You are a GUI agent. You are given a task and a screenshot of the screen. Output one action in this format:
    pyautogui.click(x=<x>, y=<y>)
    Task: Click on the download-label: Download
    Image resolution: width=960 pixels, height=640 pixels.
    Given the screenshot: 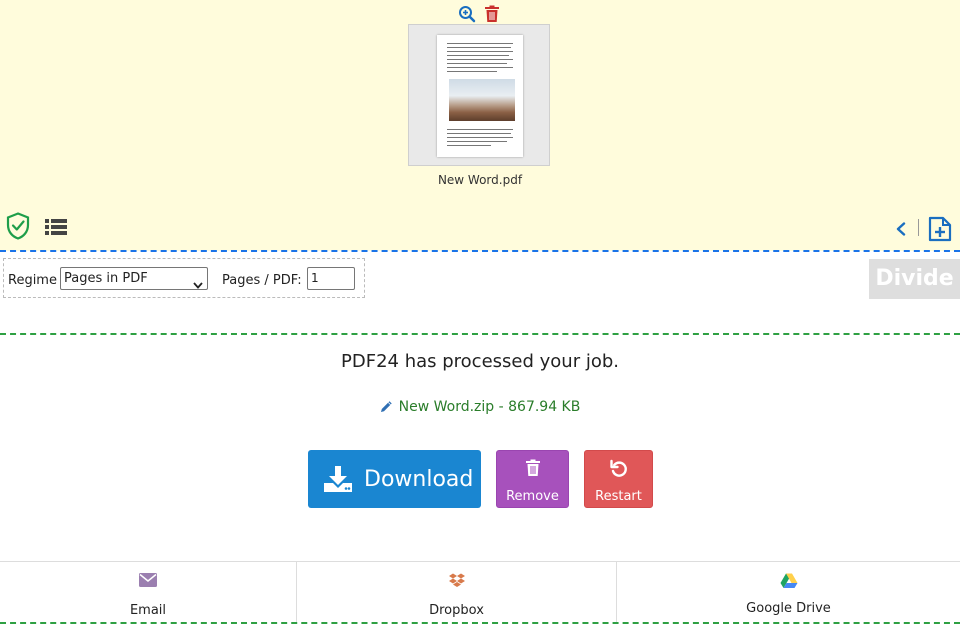 What is the action you would take?
    pyautogui.click(x=419, y=479)
    